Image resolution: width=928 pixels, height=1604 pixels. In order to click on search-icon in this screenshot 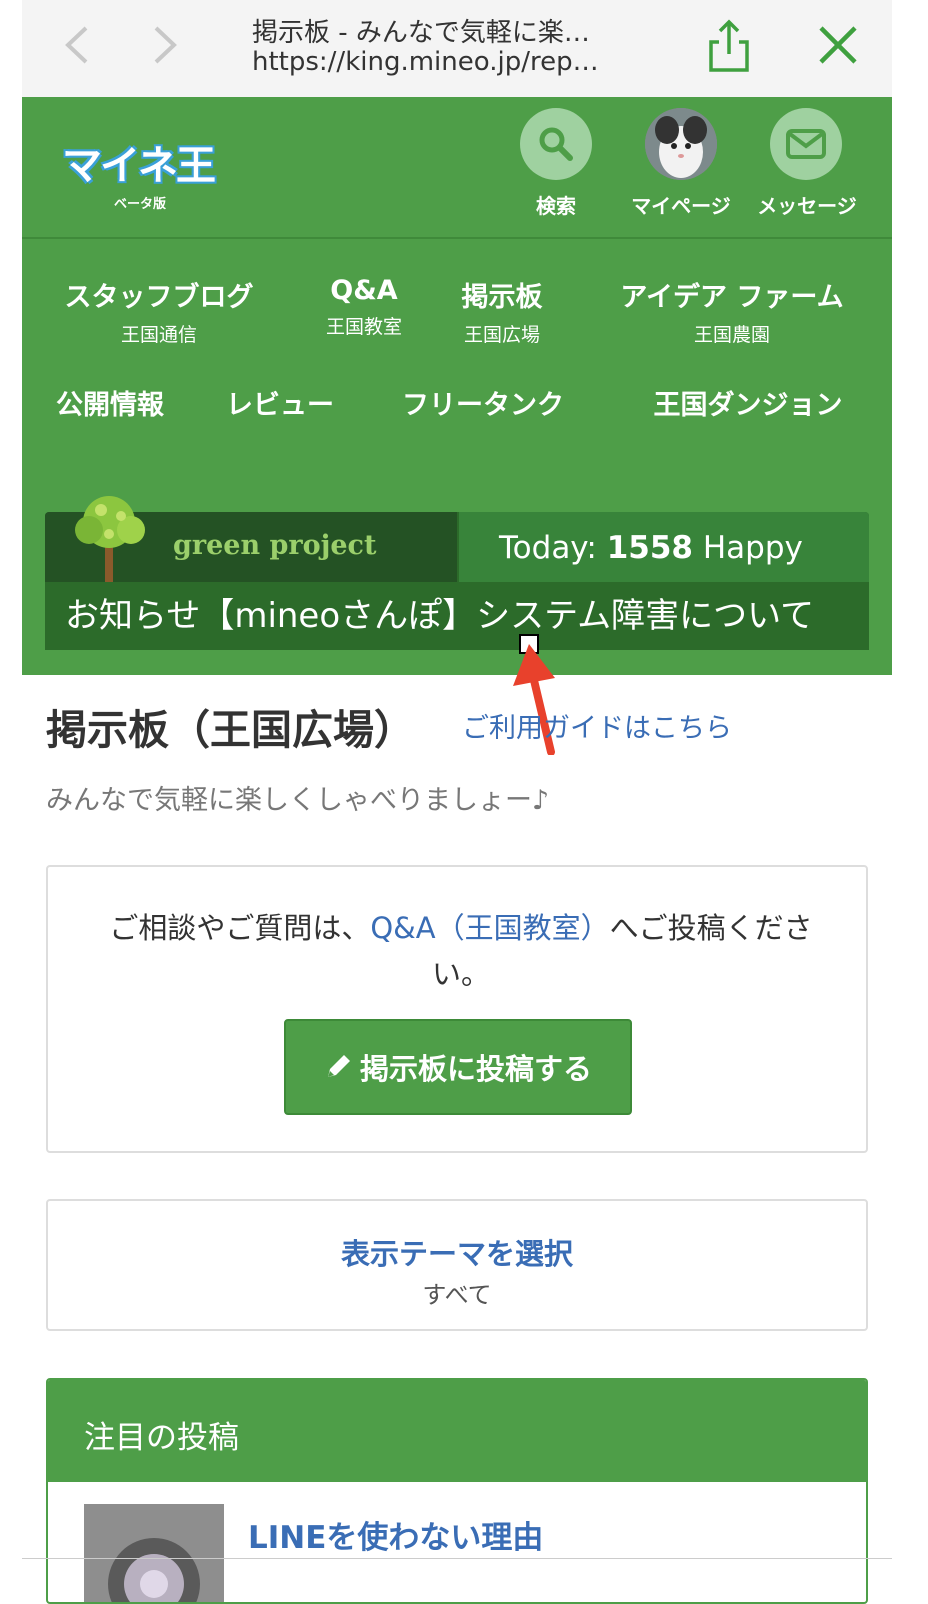, I will do `click(556, 144)`.